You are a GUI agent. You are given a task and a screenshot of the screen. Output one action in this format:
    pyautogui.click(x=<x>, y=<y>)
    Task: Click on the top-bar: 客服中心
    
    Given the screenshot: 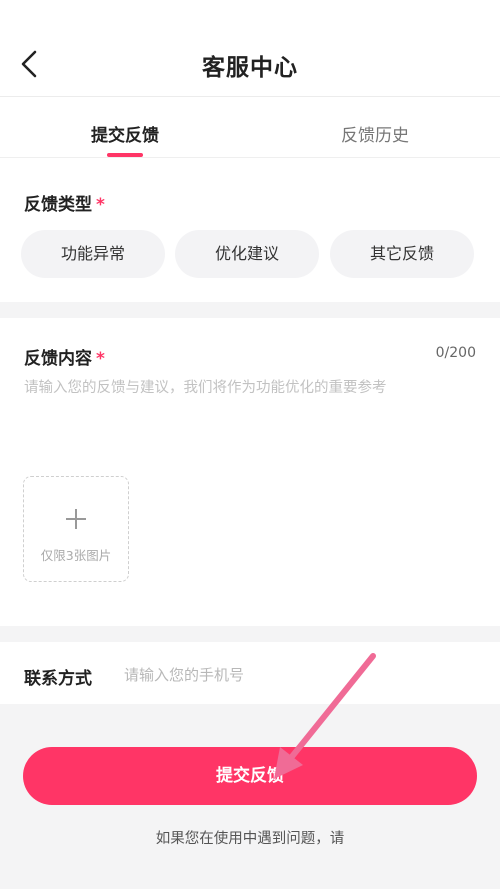 What is the action you would take?
    pyautogui.click(x=250, y=48)
    